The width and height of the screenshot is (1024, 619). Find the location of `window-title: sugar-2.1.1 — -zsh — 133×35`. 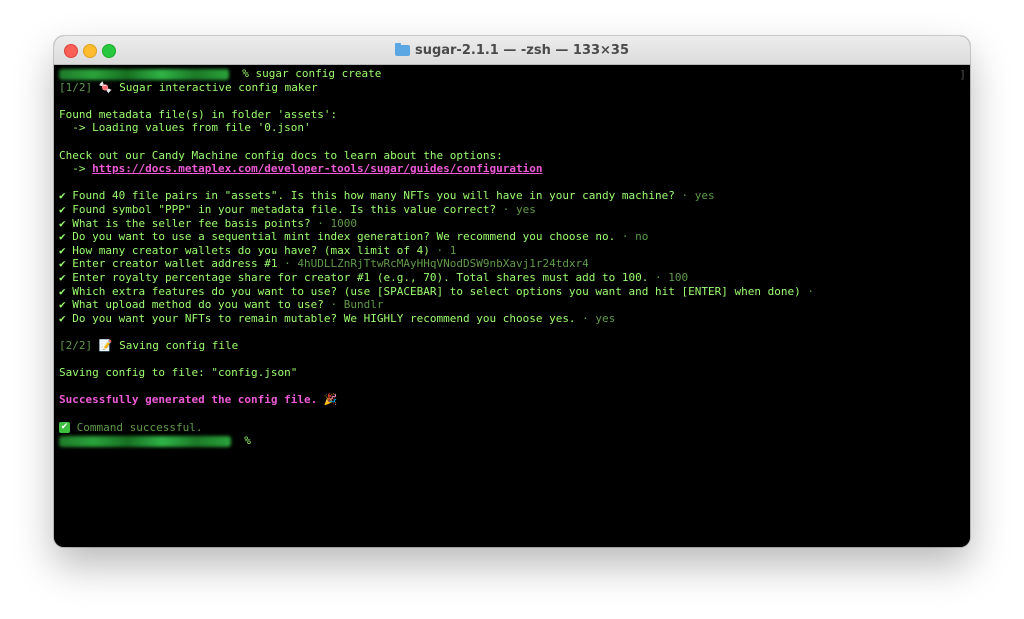

window-title: sugar-2.1.1 — -zsh — 133×35 is located at coordinates (512, 50).